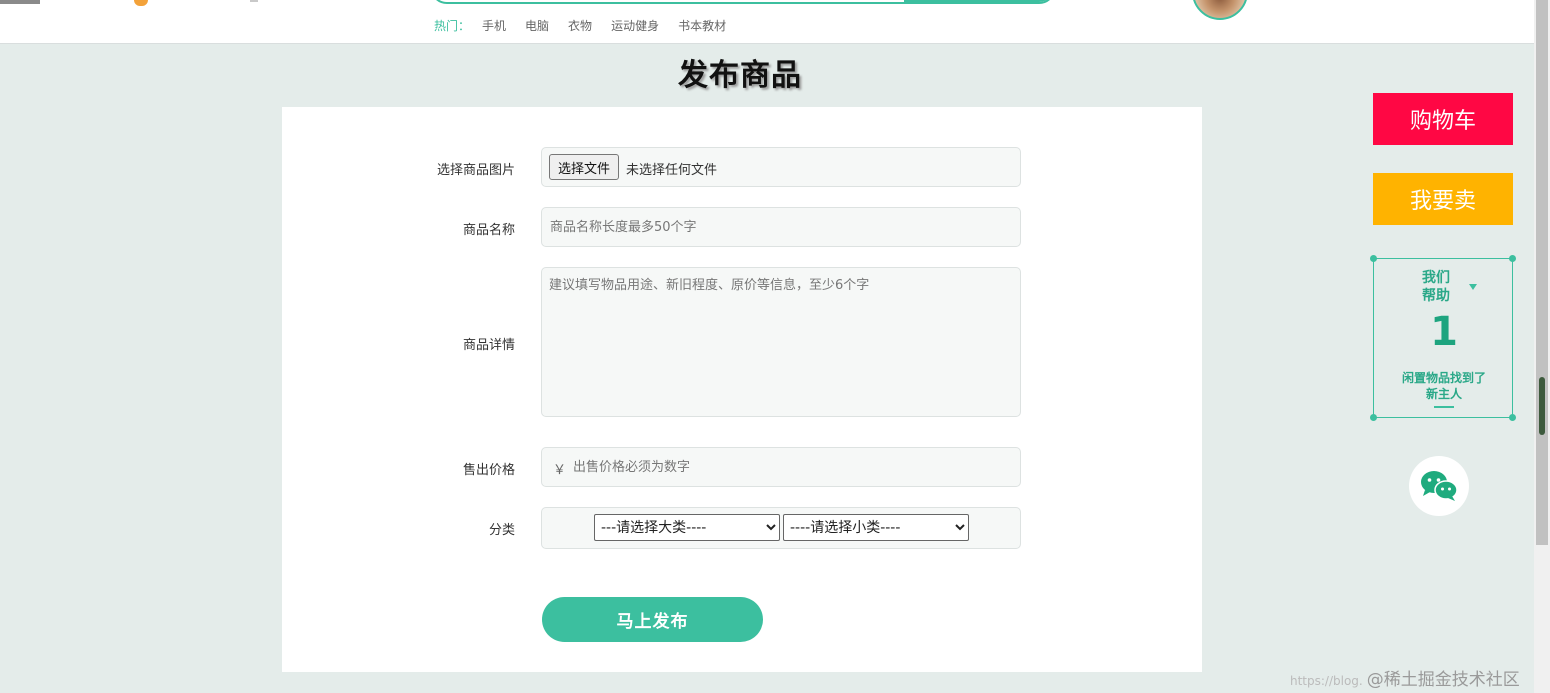 The image size is (1550, 693). I want to click on page-scrollbar, so click(1542, 346).